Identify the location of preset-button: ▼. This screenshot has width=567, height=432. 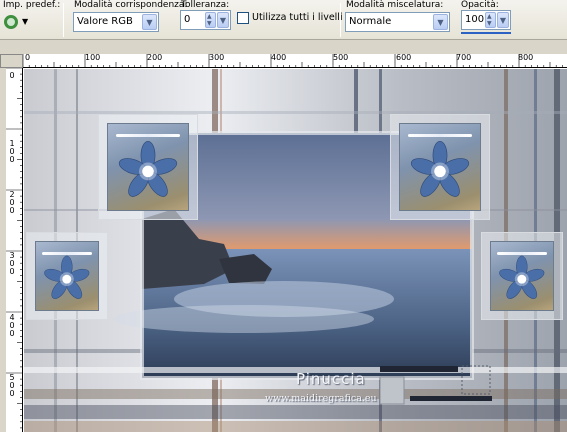
(16, 23).